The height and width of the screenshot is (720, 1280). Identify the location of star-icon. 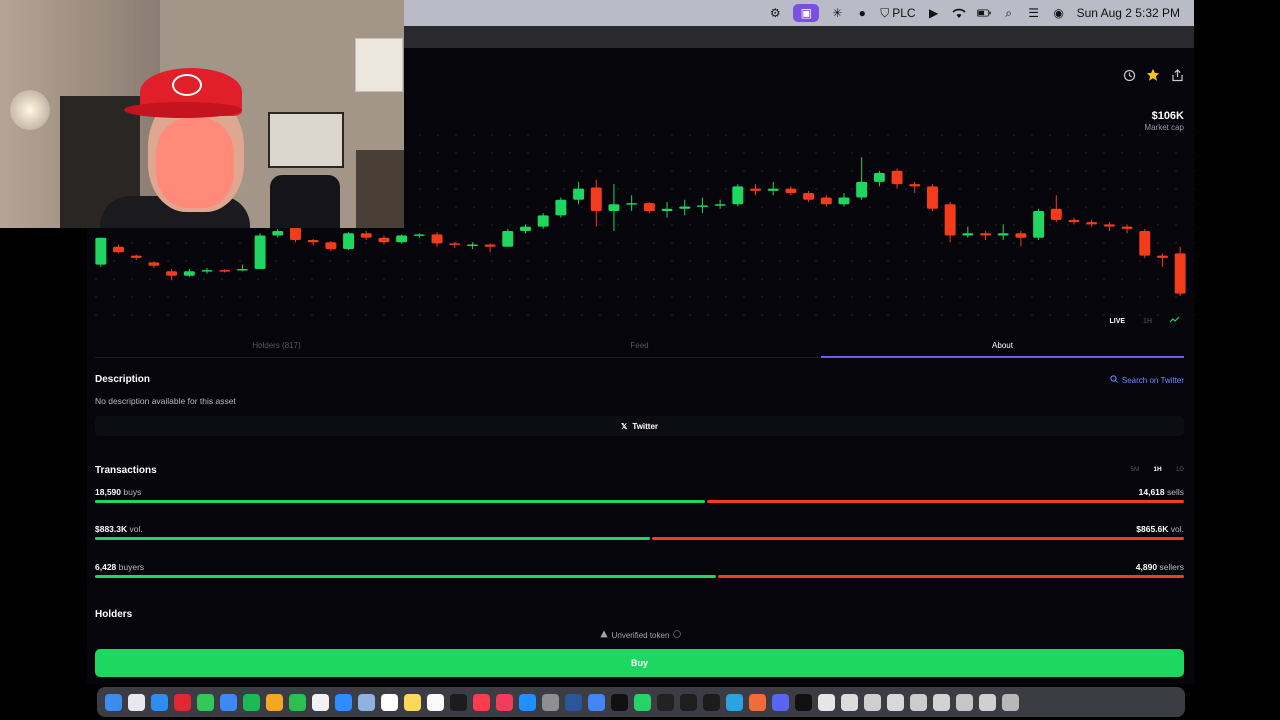
(1153, 75).